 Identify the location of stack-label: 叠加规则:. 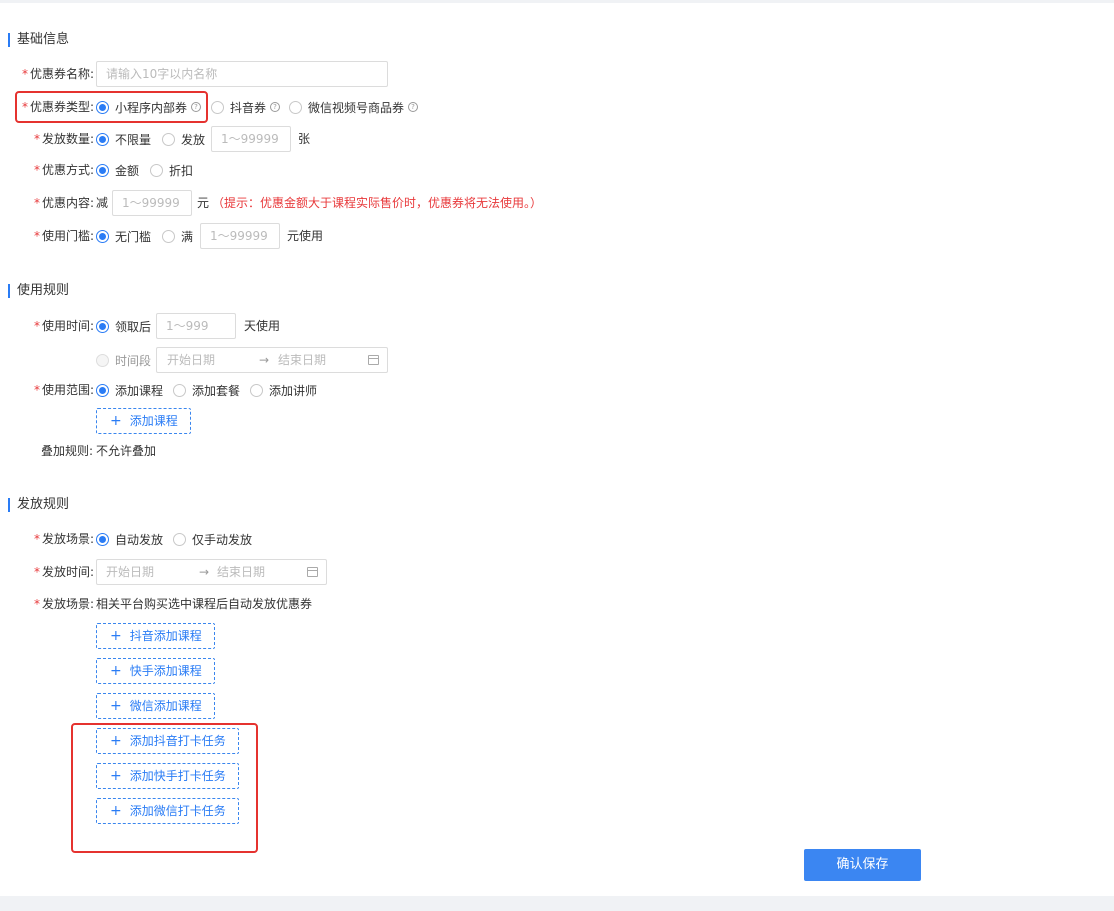
(67, 451).